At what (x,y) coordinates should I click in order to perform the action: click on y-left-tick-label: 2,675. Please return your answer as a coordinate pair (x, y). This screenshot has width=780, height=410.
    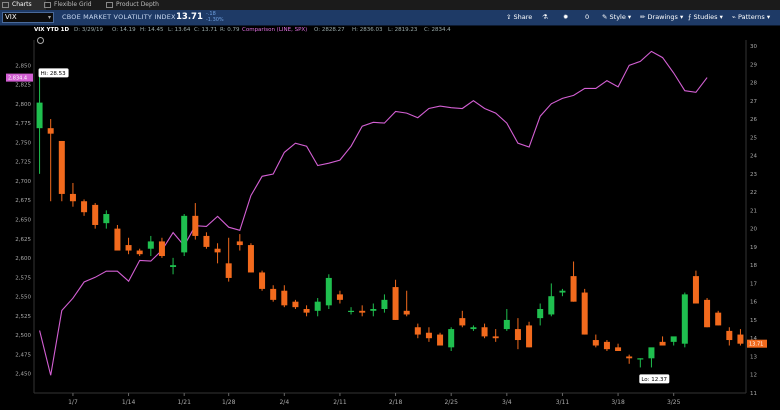
    Looking at the image, I should click on (23, 201).